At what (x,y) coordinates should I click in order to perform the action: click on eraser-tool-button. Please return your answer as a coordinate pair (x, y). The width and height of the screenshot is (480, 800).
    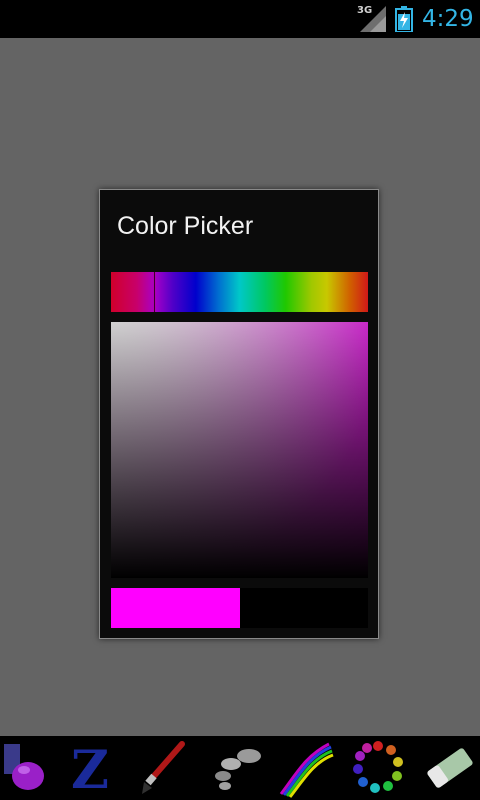
    Looking at the image, I should click on (450, 768).